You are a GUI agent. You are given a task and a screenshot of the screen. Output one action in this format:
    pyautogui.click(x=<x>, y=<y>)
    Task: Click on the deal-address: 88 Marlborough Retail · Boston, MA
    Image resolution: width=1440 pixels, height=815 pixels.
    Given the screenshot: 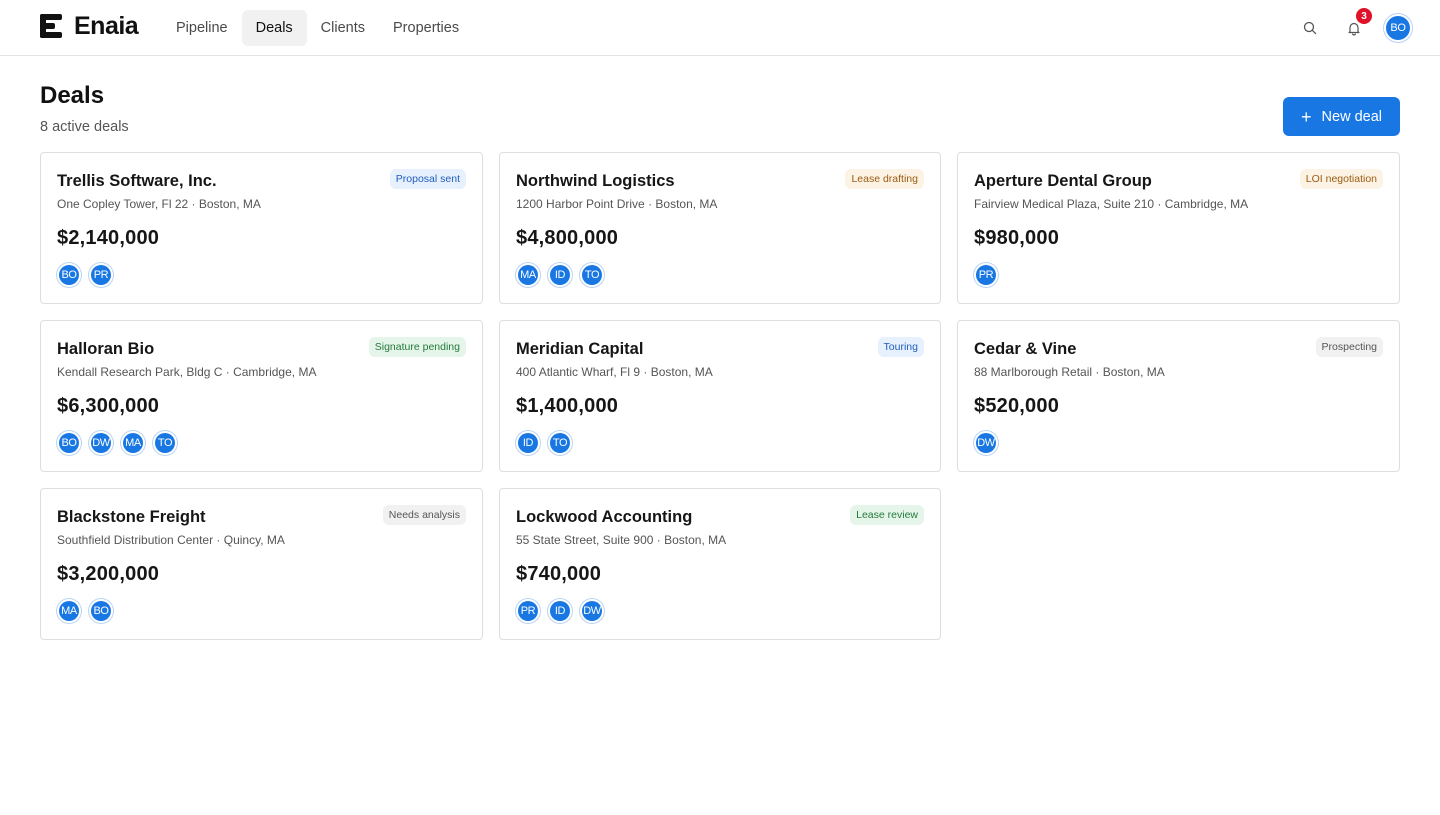 What is the action you would take?
    pyautogui.click(x=1069, y=372)
    